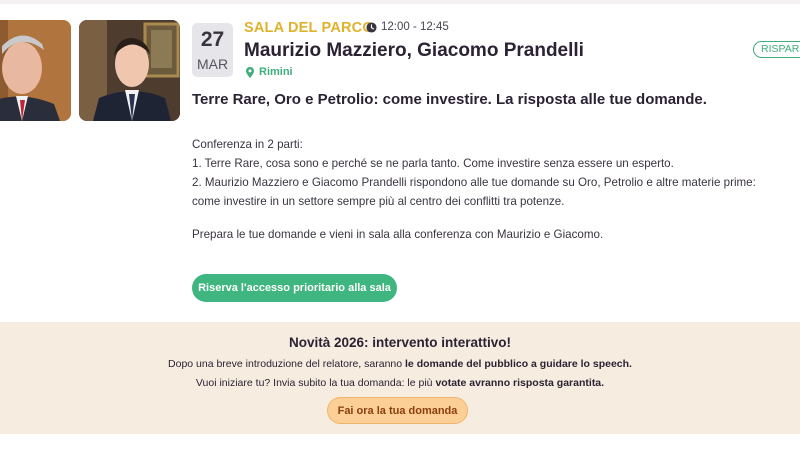  I want to click on event-location: Rimini, so click(269, 72).